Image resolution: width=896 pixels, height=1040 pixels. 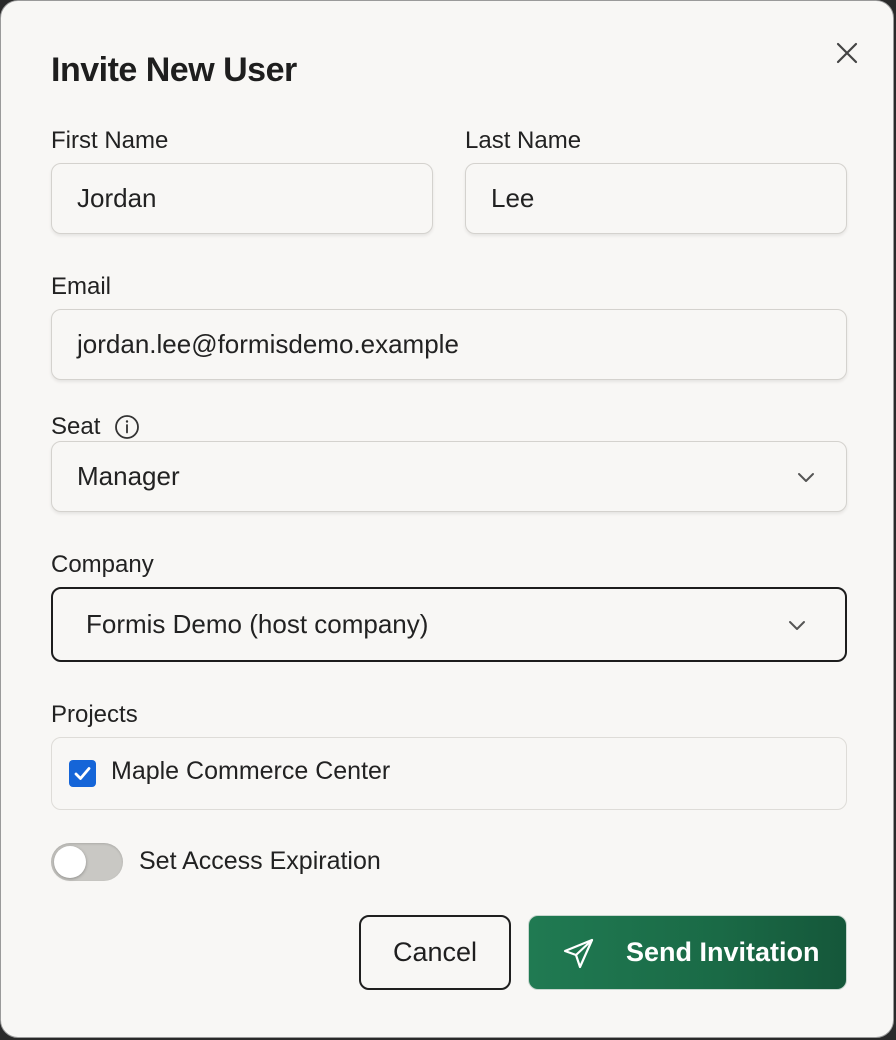 I want to click on project-checkbox, so click(x=82, y=773).